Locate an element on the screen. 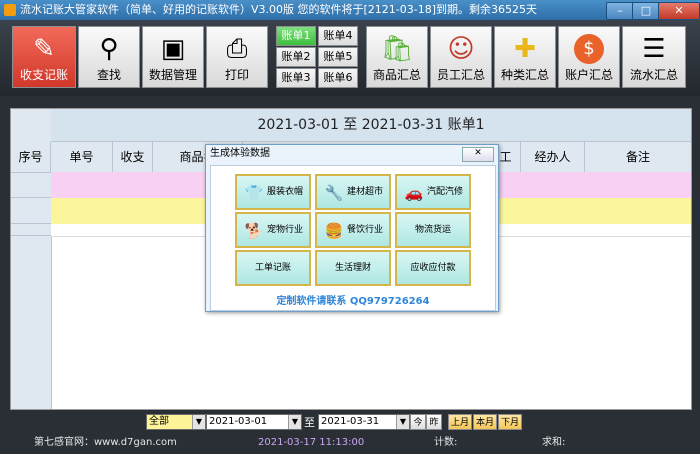 Image resolution: width=700 pixels, height=454 pixels. account-tab-4: 账单4 is located at coordinates (338, 36).